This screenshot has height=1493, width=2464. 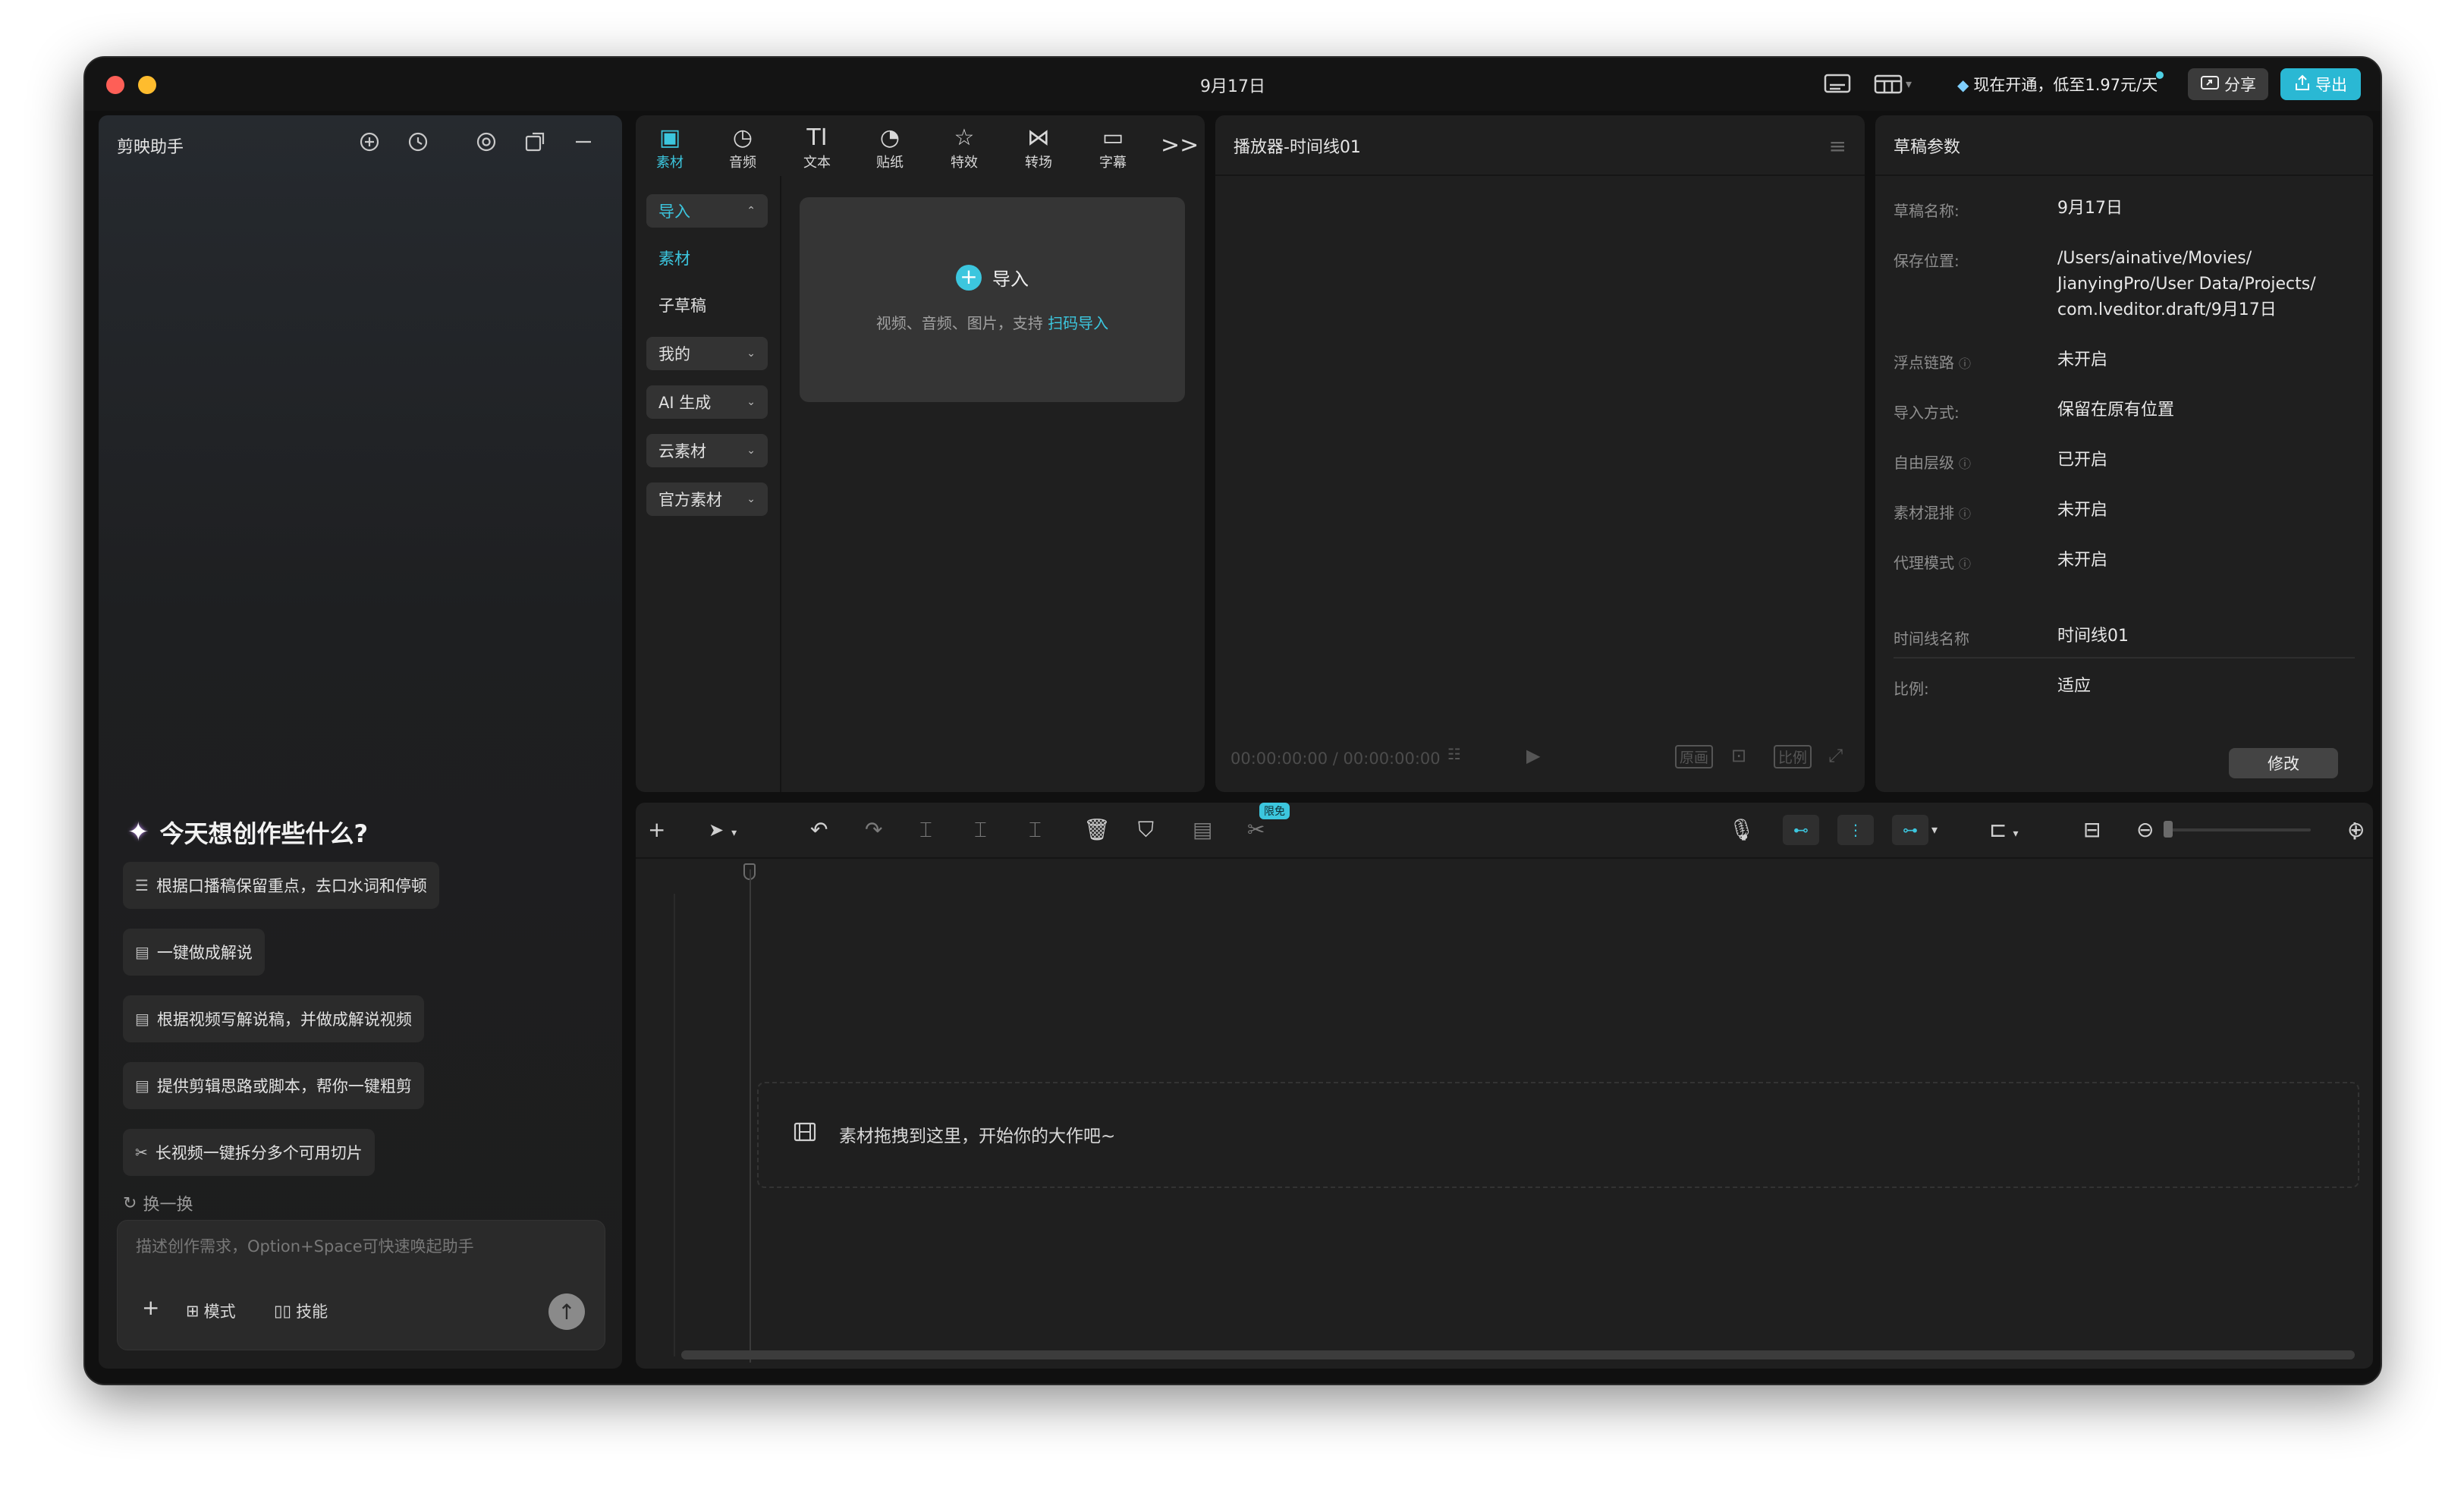 What do you see at coordinates (707, 211) in the screenshot?
I see `sidebar-item-import: 导入 ⌃` at bounding box center [707, 211].